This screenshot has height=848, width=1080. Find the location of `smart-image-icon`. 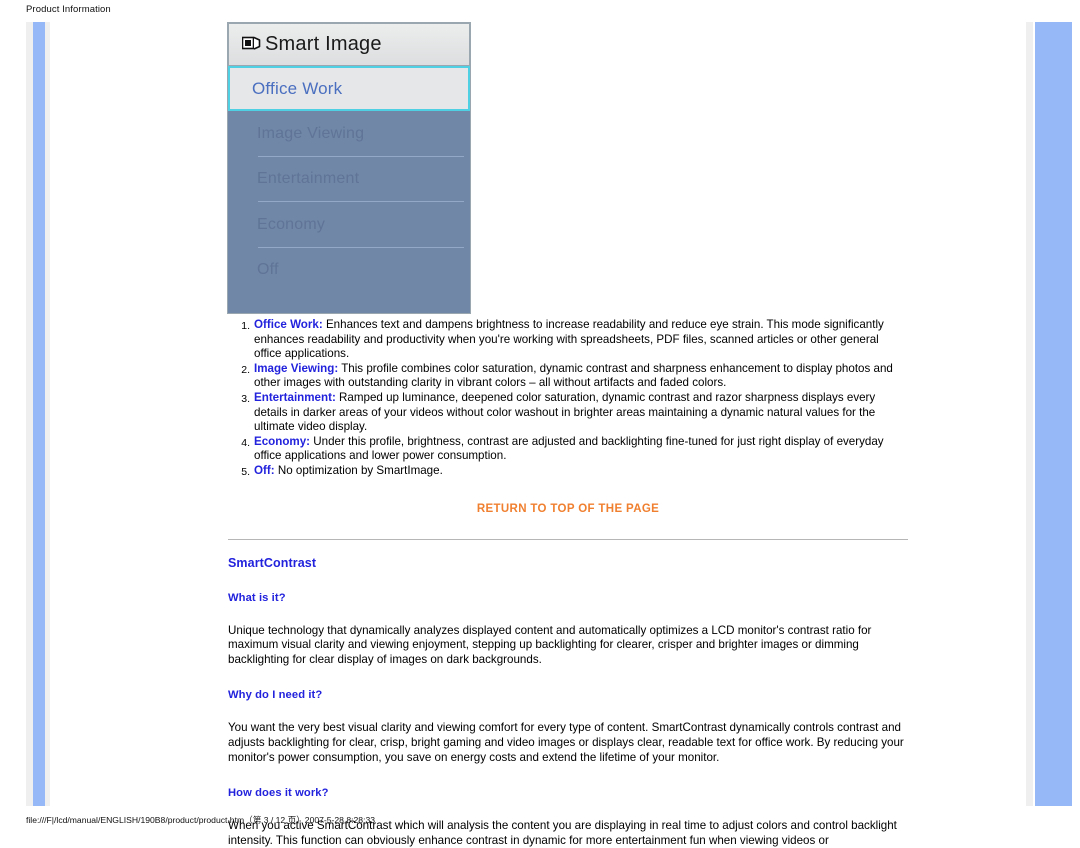

smart-image-icon is located at coordinates (251, 45).